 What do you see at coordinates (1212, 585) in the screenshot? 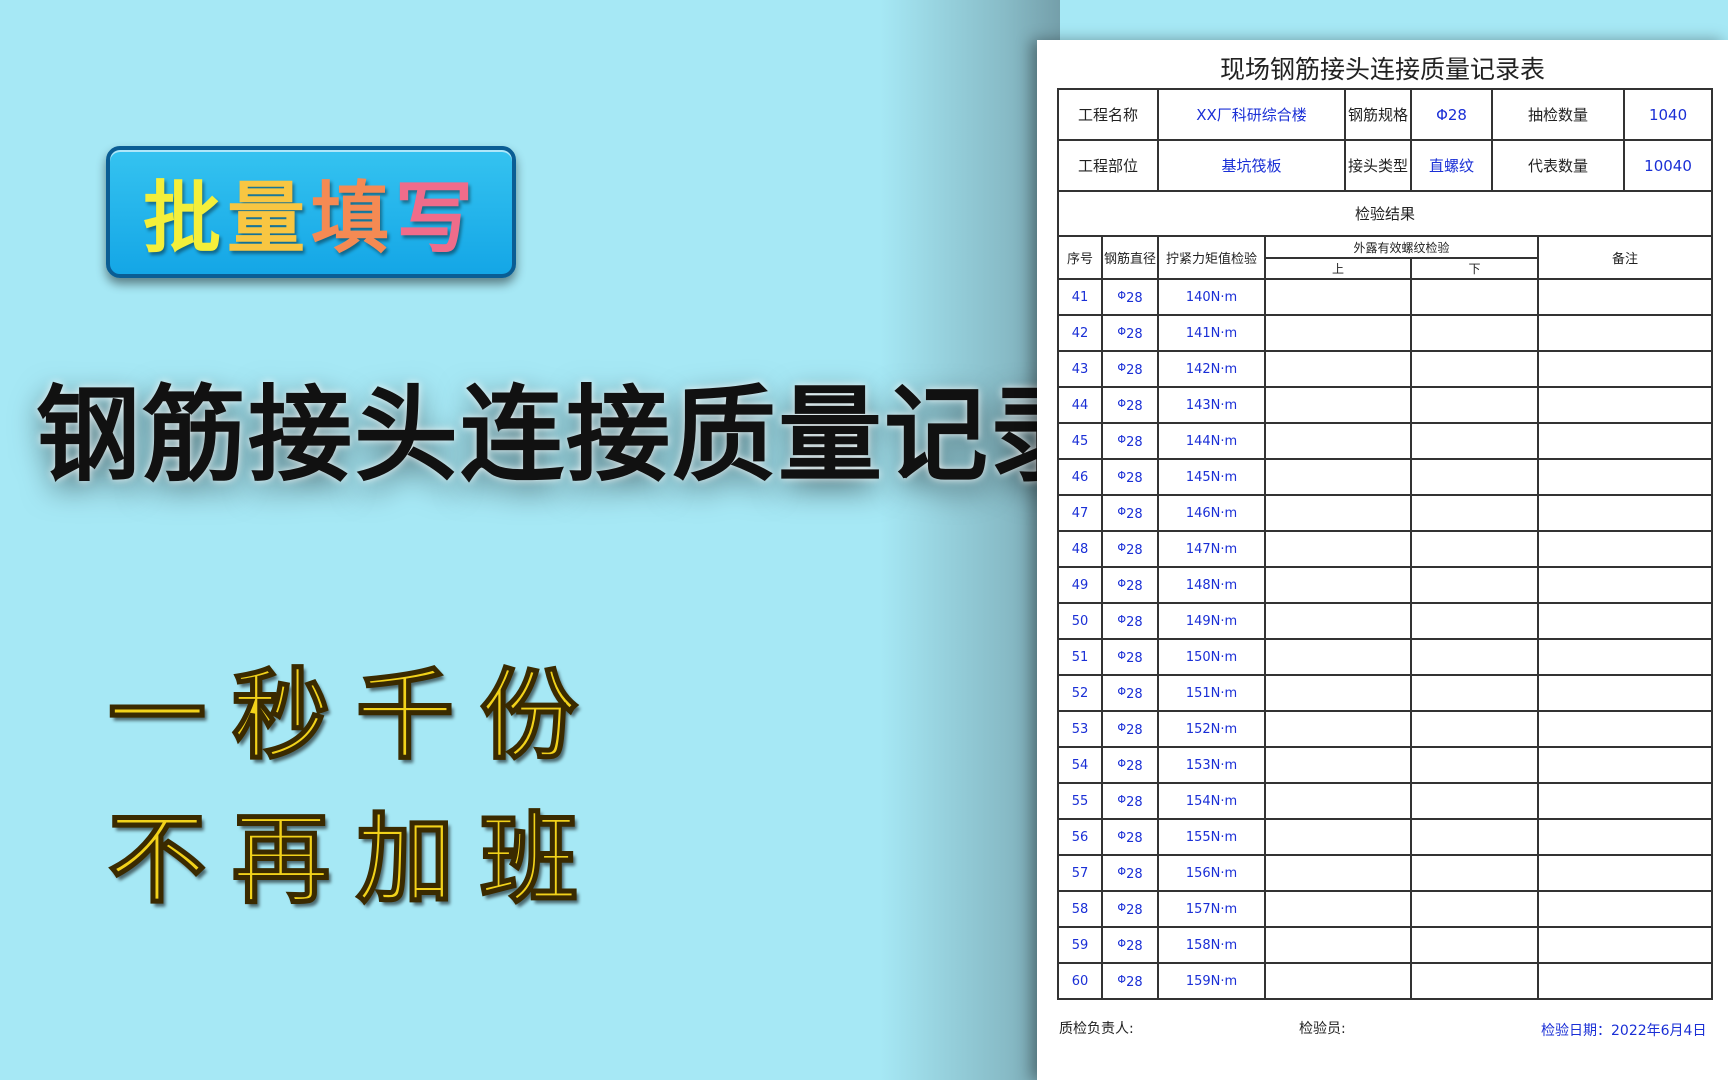
I see `row-torque: 148N·m` at bounding box center [1212, 585].